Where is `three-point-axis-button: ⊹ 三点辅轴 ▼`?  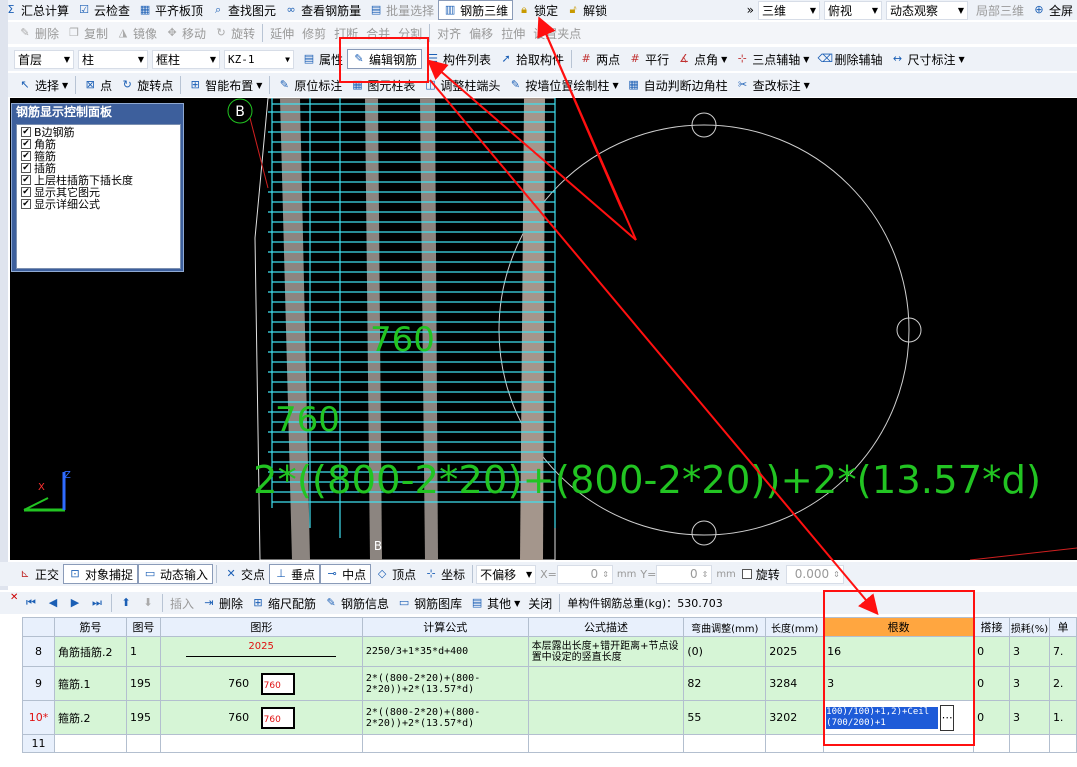 three-point-axis-button: ⊹ 三点辅轴 ▼ is located at coordinates (772, 59).